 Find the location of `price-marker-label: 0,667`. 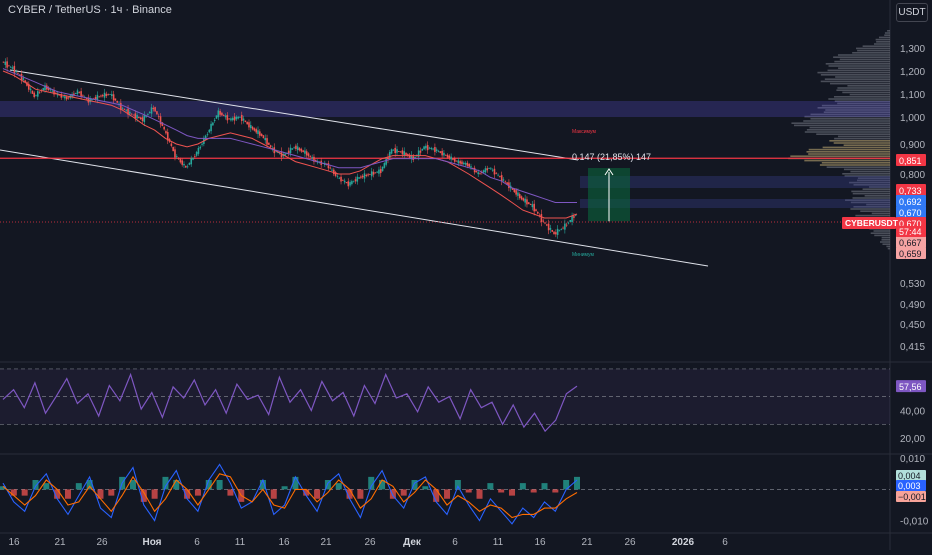

price-marker-label: 0,667 is located at coordinates (910, 243).